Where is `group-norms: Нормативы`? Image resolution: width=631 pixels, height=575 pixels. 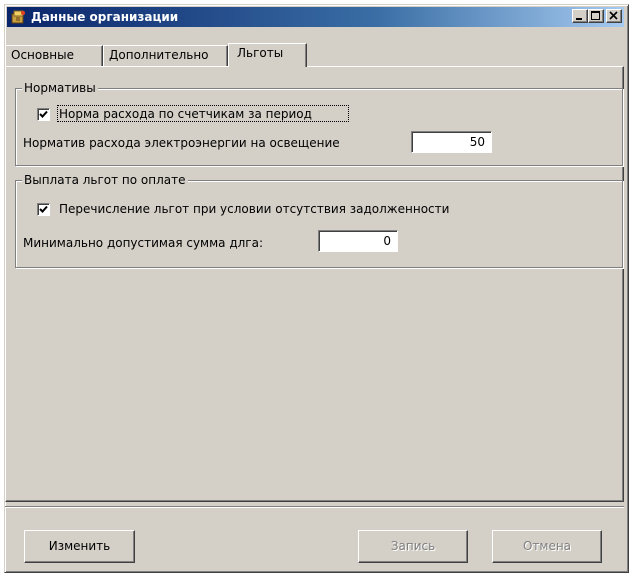
group-norms: Нормативы is located at coordinates (319, 123).